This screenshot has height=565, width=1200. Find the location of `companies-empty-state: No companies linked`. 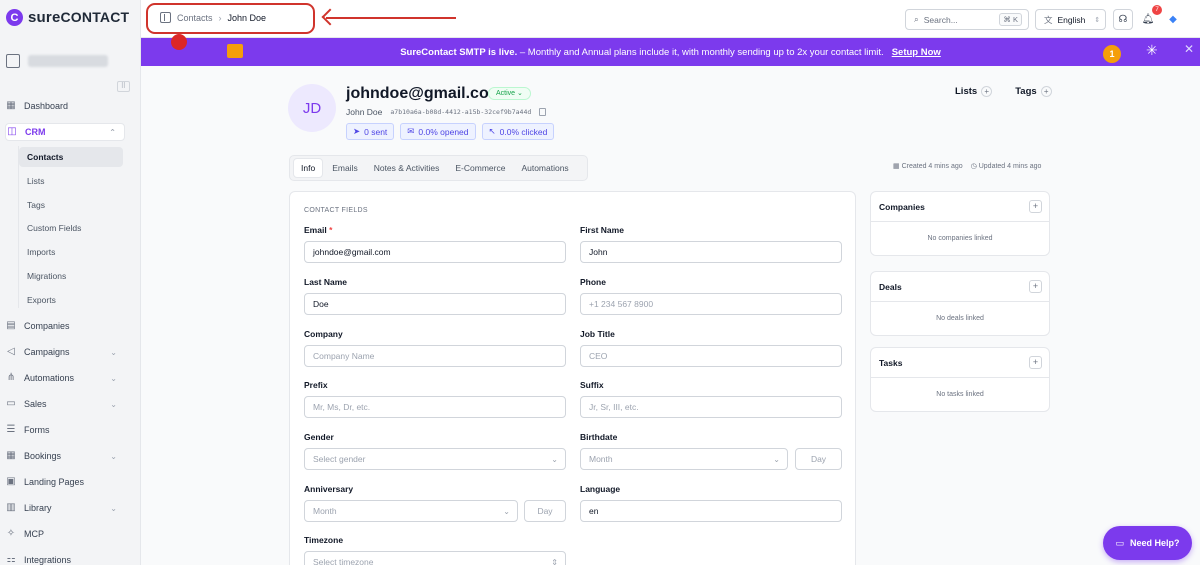

companies-empty-state: No companies linked is located at coordinates (960, 238).